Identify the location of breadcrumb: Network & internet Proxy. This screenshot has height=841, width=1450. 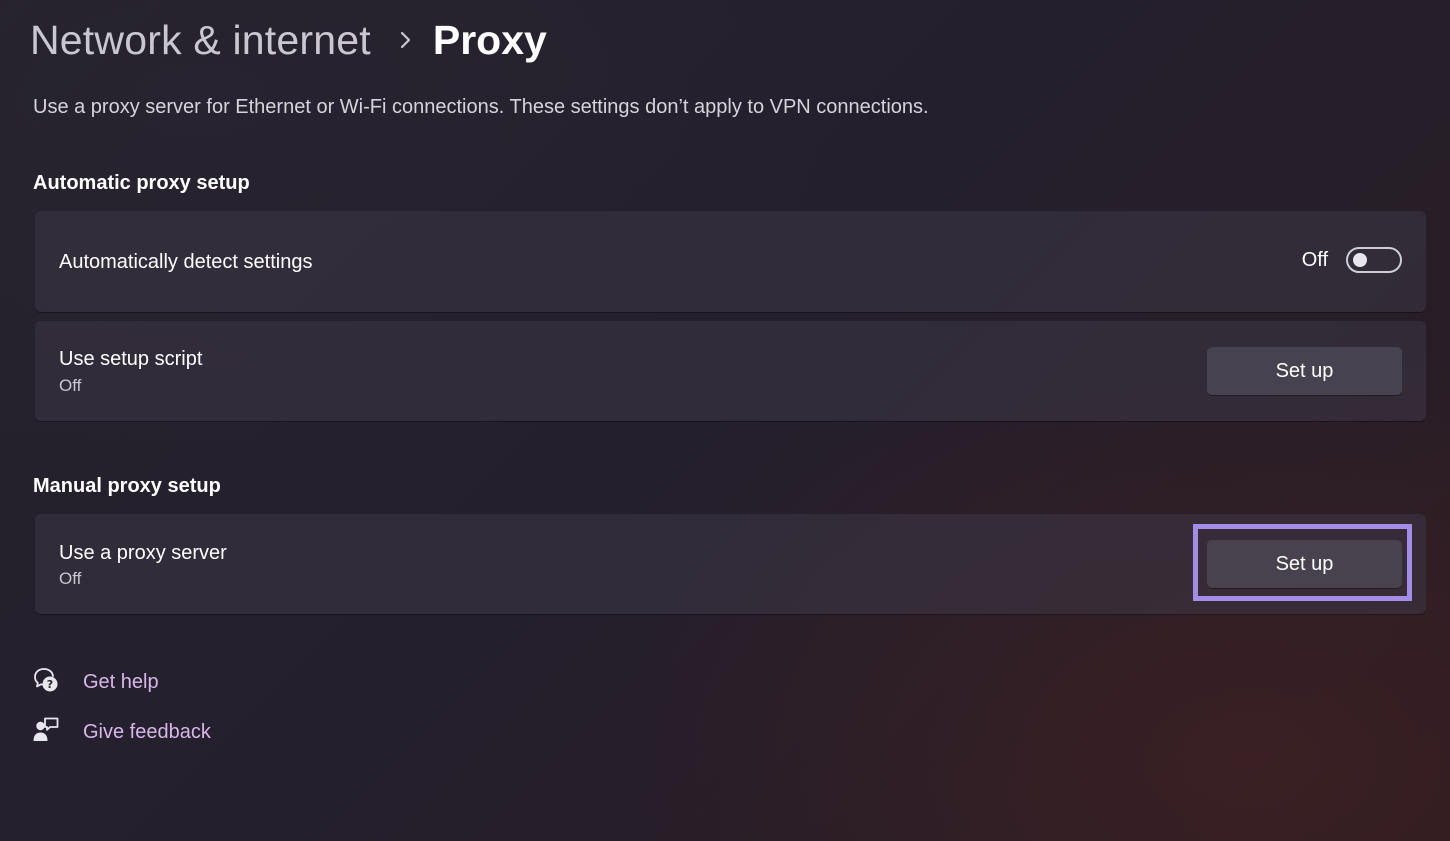
(288, 40).